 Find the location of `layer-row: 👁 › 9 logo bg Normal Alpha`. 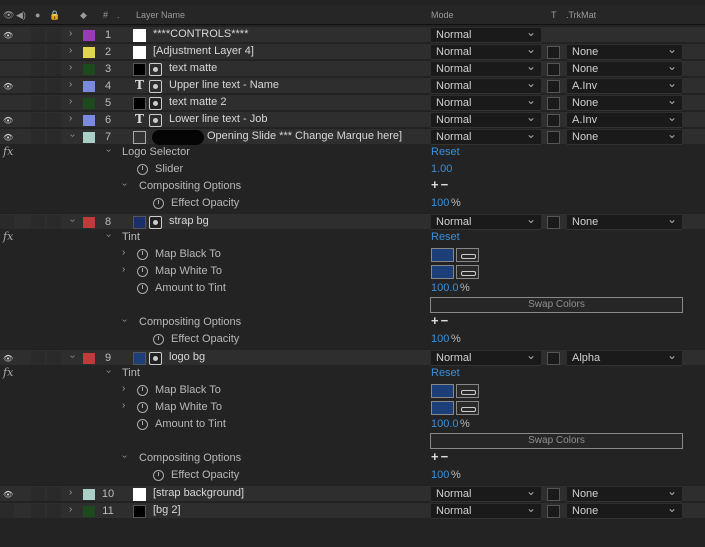

layer-row: 👁 › 9 logo bg Normal Alpha is located at coordinates (352, 357).